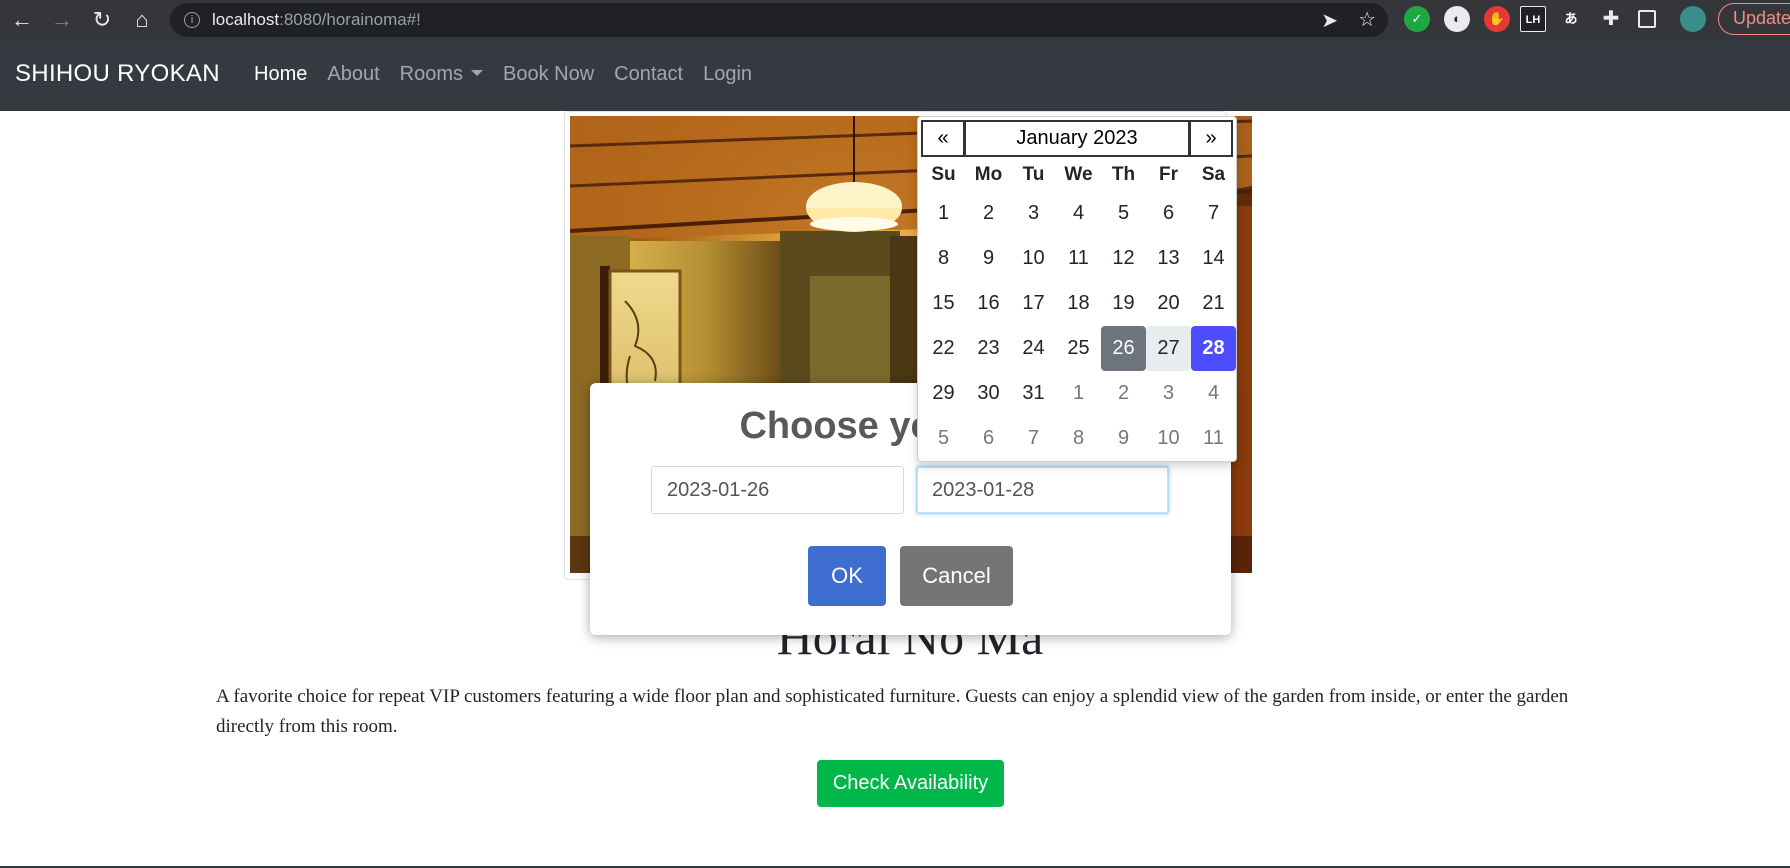  I want to click on calendar-day: 24, so click(1033, 348).